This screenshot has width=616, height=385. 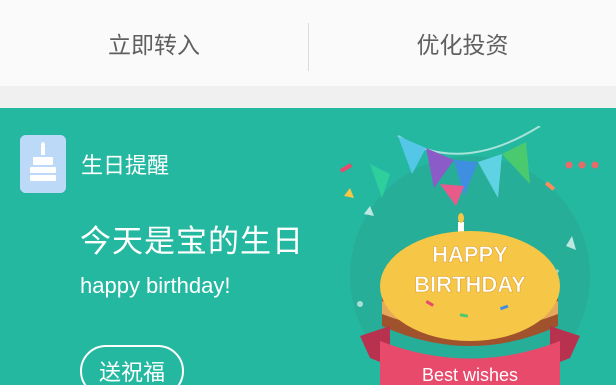 I want to click on ribbon-text: Best wishes, so click(x=470, y=375).